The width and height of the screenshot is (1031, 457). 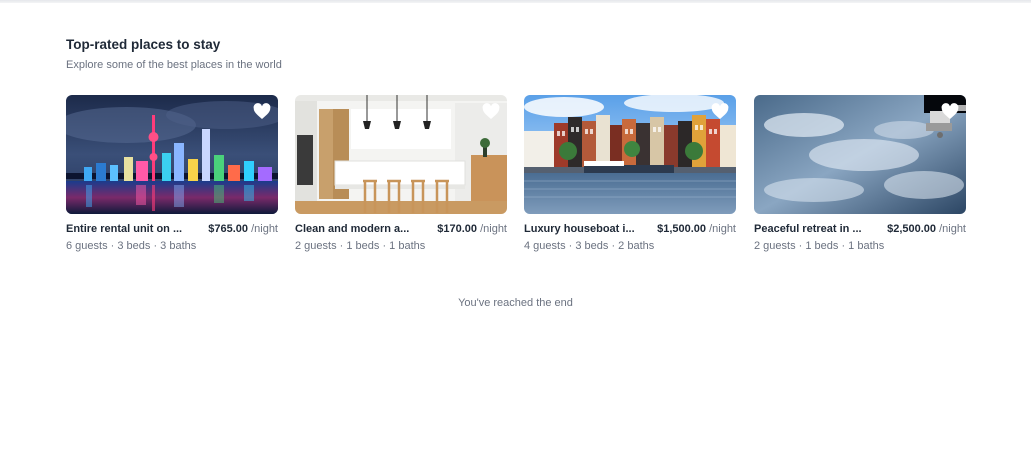 I want to click on listing-details: 6 guests · 3 beds · 3 baths, so click(x=131, y=246).